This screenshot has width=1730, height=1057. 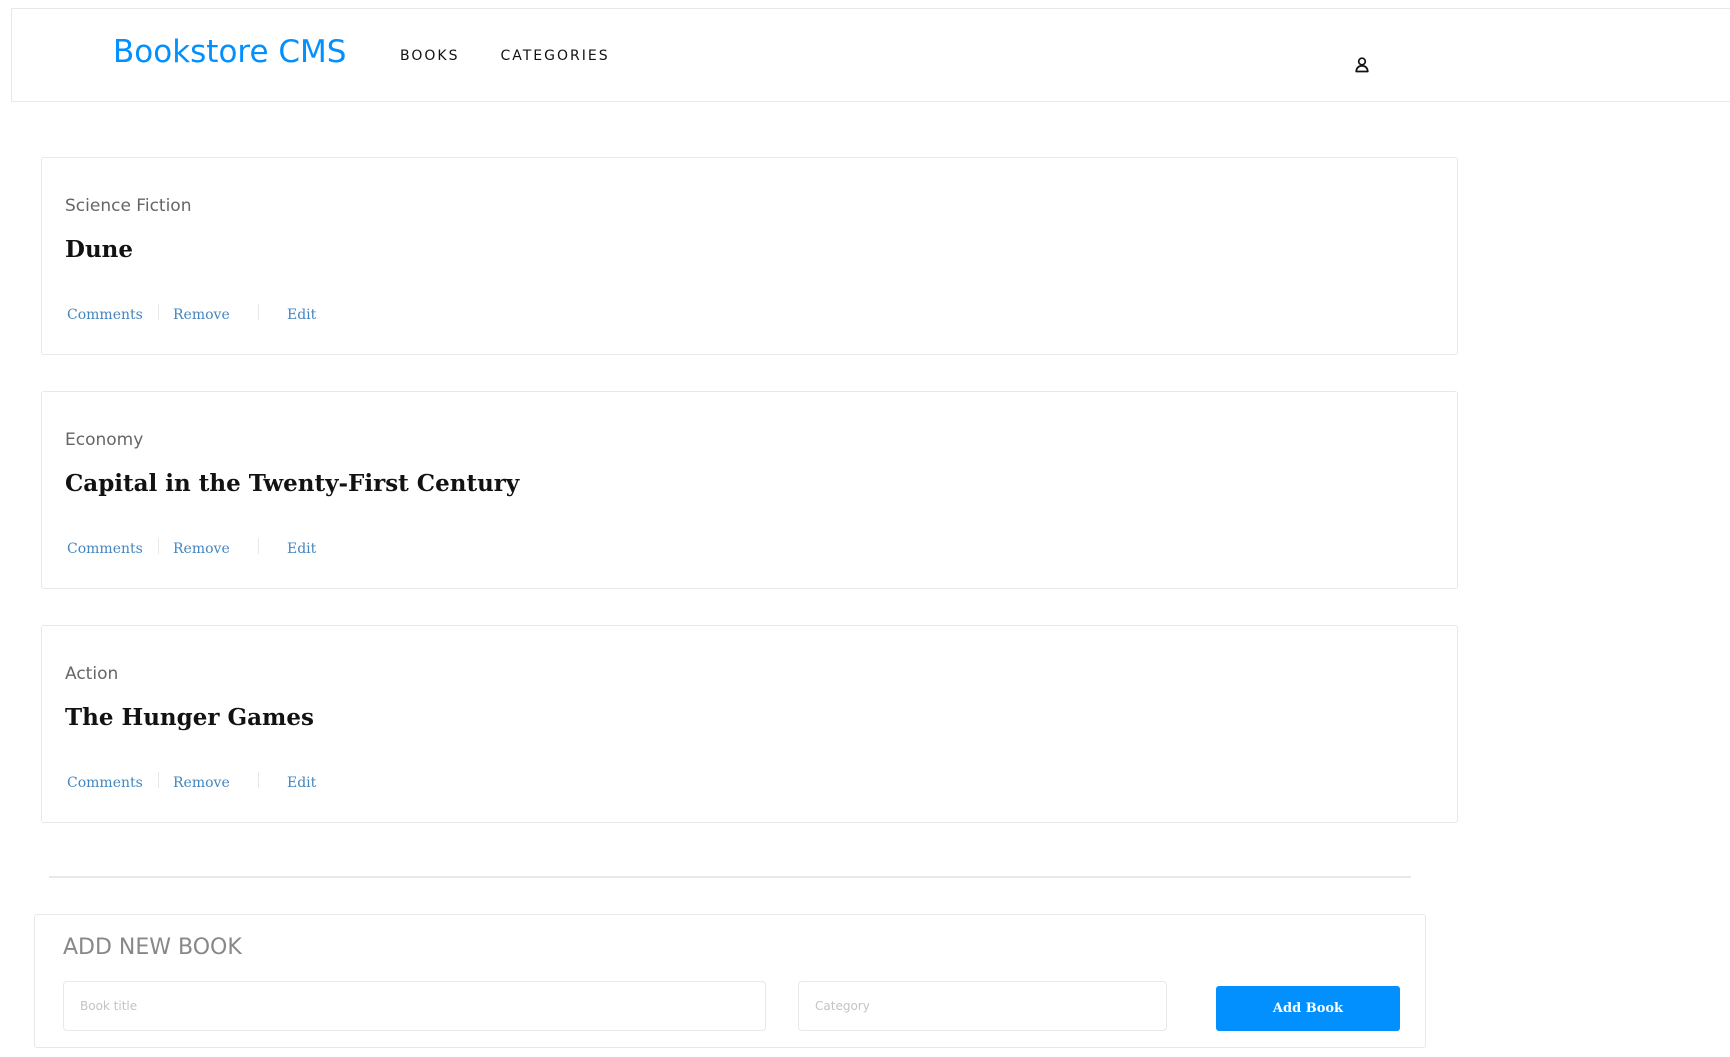 What do you see at coordinates (152, 947) in the screenshot?
I see `form-heading: ADD NEW BOOK` at bounding box center [152, 947].